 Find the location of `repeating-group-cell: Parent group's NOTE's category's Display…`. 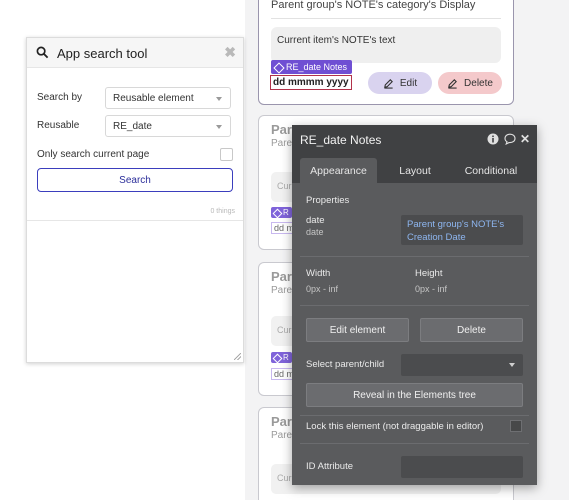

repeating-group-cell: Parent group's NOTE's category's Display… is located at coordinates (386, 52).